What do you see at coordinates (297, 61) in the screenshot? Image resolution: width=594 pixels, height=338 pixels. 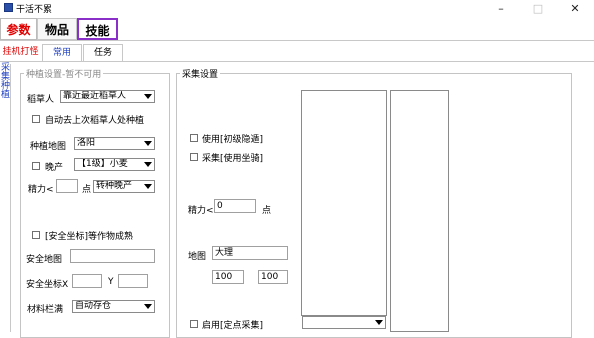 I see `sub-tab-divider` at bounding box center [297, 61].